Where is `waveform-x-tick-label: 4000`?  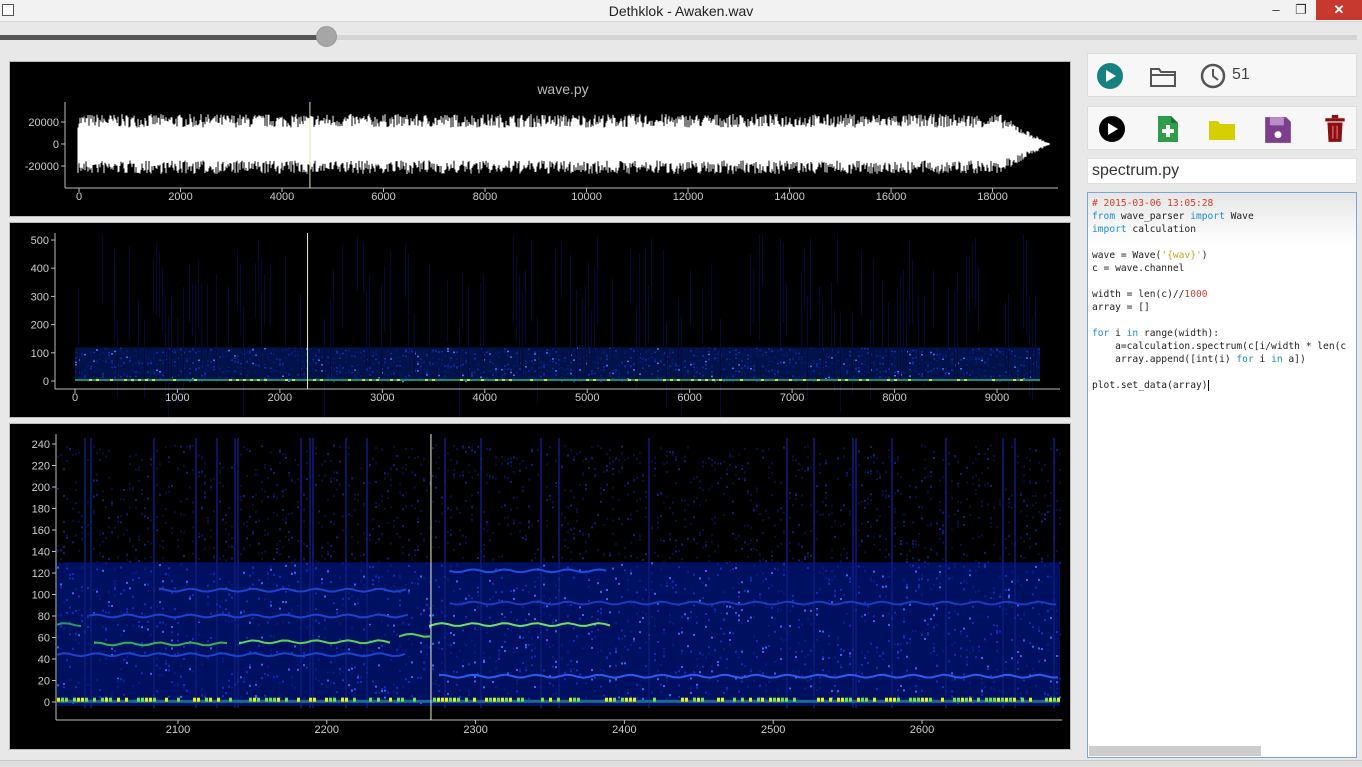 waveform-x-tick-label: 4000 is located at coordinates (282, 197).